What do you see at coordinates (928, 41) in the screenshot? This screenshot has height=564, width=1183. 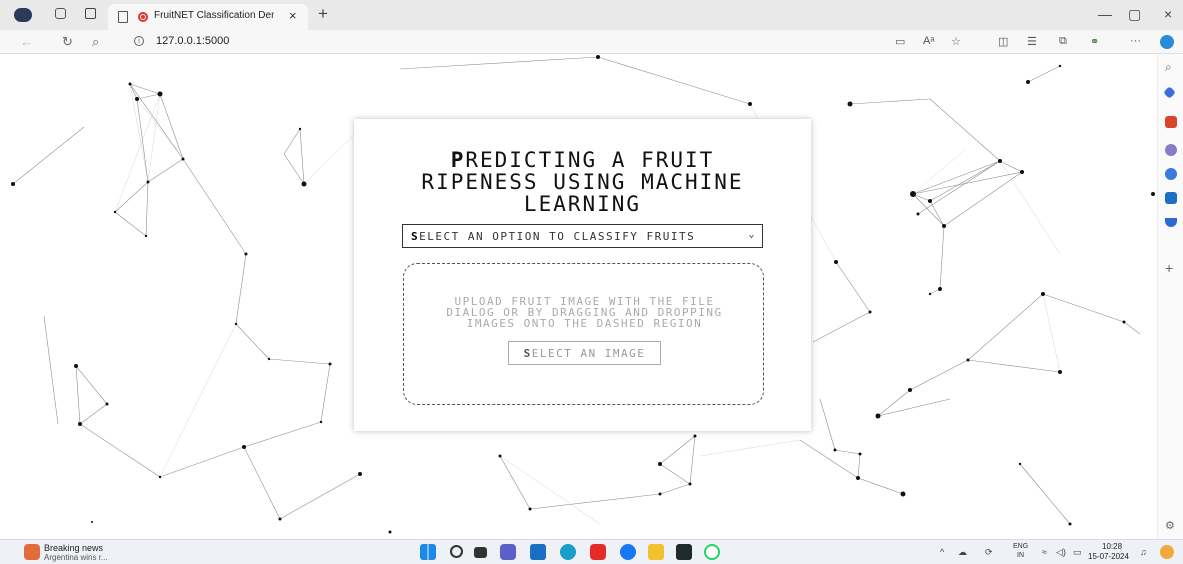 I see `text-size-icon: Aᵃ` at bounding box center [928, 41].